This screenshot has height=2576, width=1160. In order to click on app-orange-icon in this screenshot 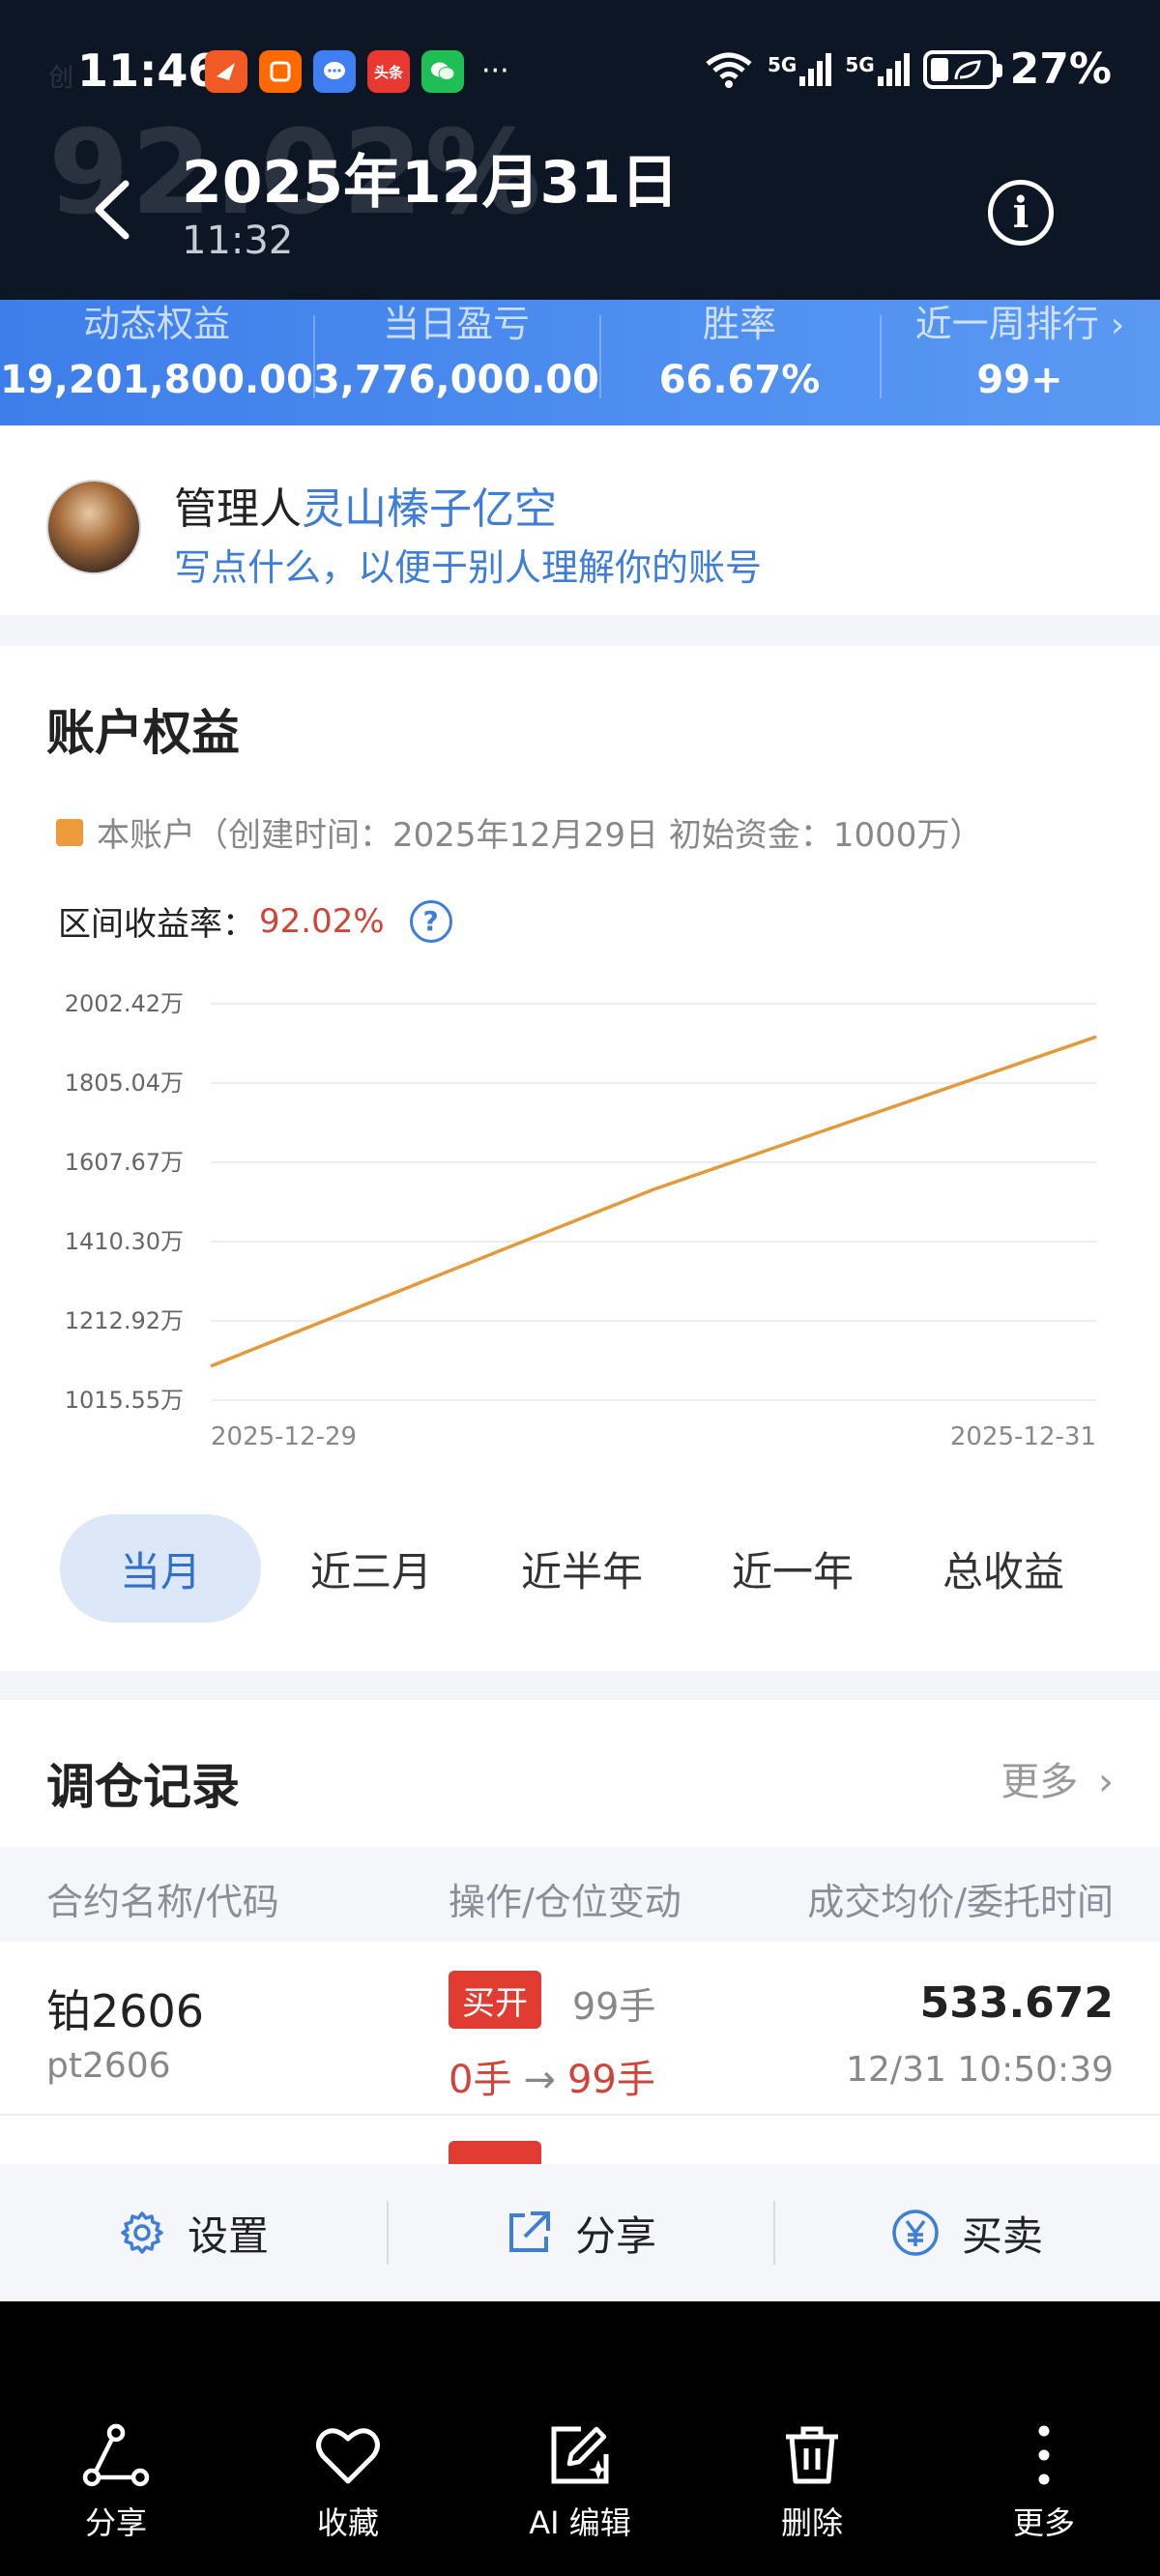, I will do `click(281, 71)`.